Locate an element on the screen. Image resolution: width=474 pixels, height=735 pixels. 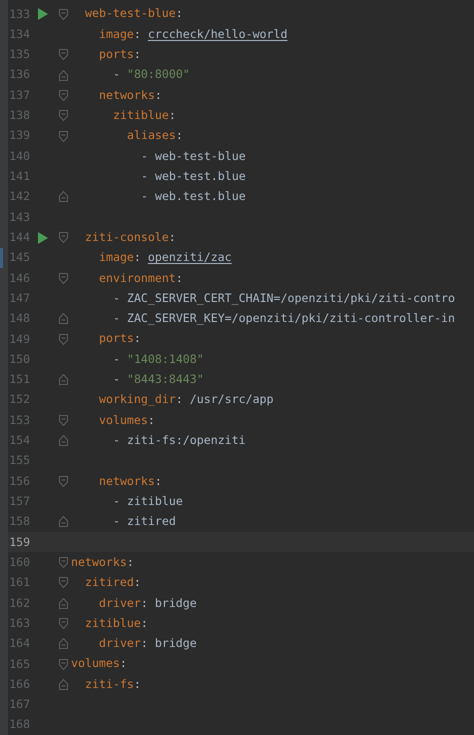
code-line: web-test-blue: is located at coordinates (134, 13).